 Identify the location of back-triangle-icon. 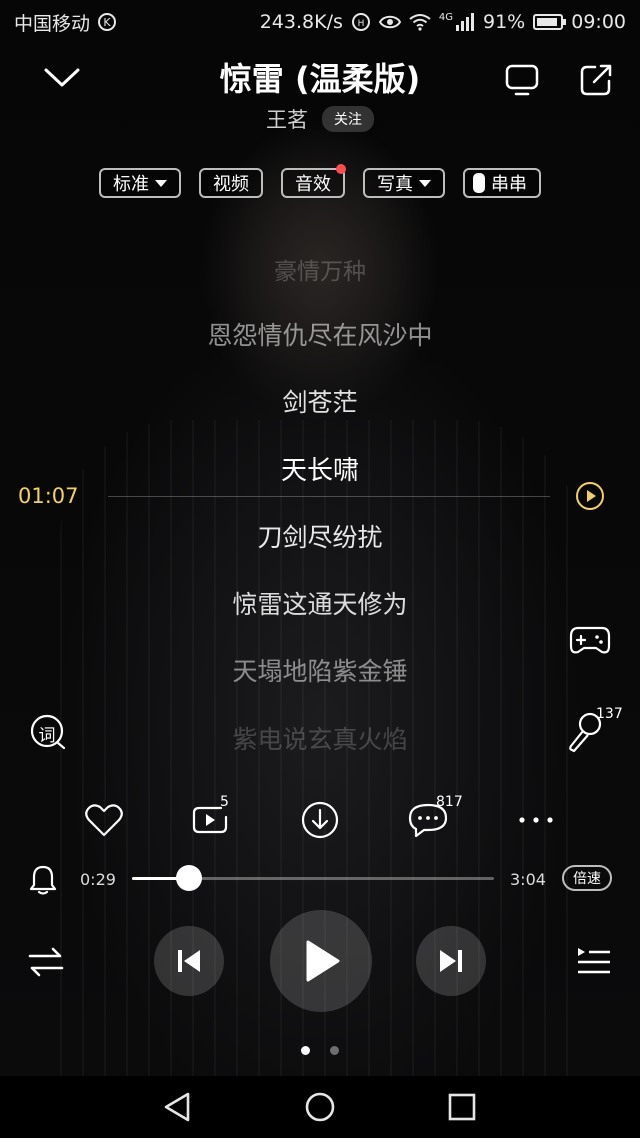
(177, 1107).